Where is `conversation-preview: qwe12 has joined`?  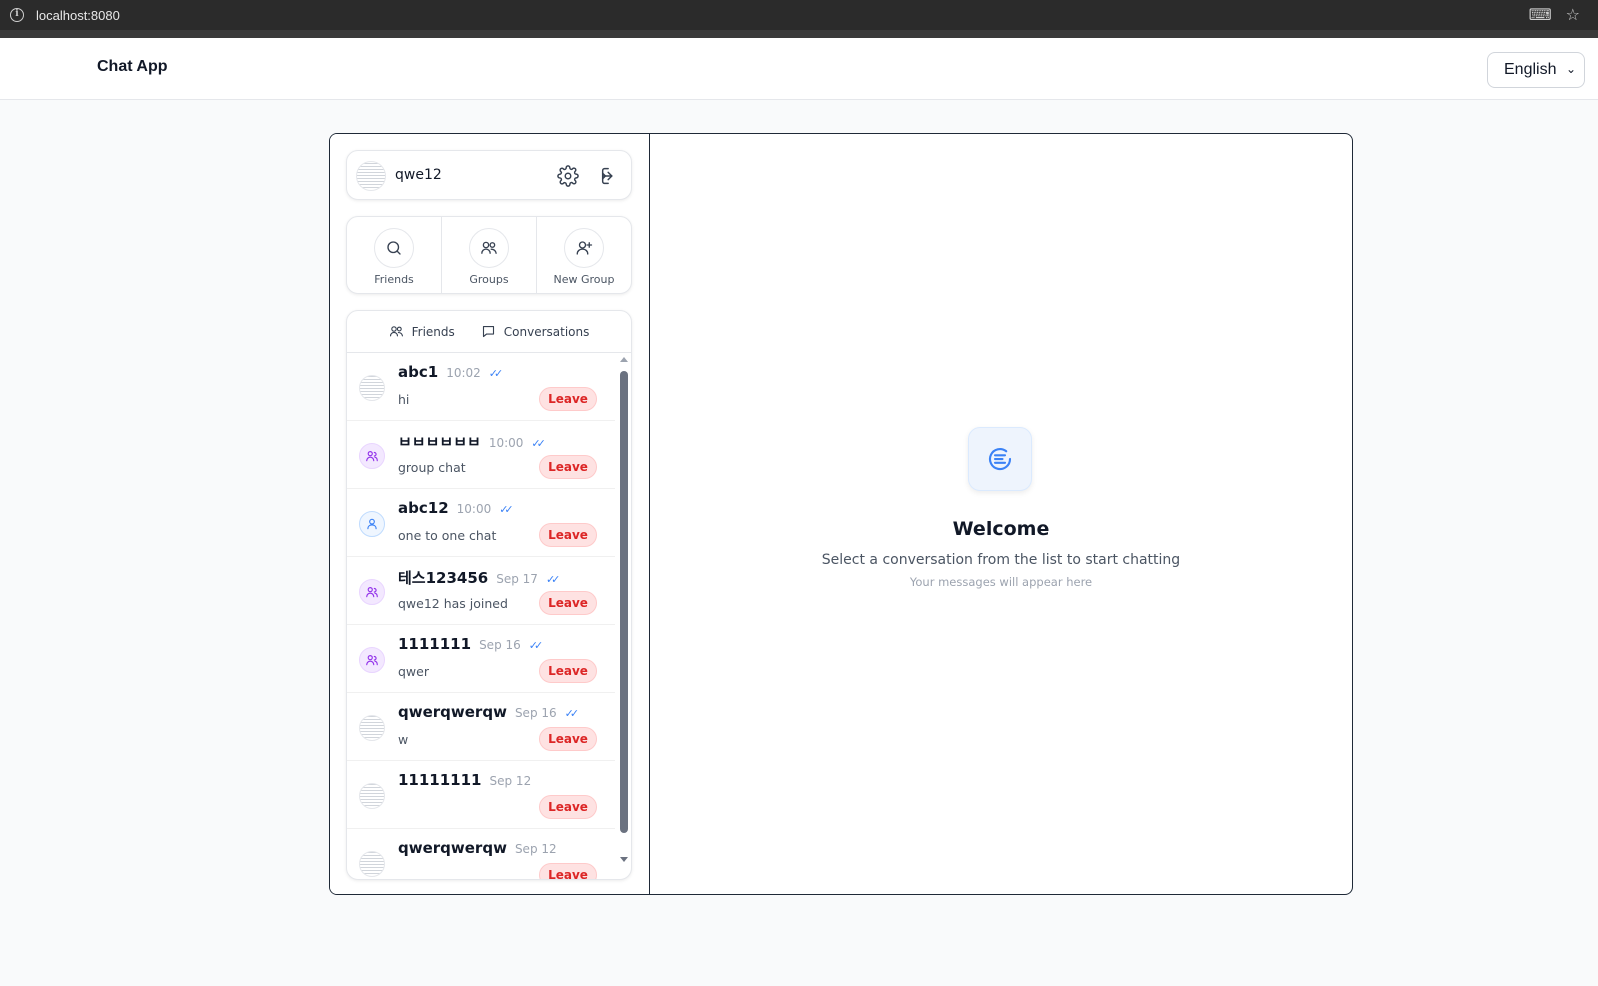
conversation-preview: qwe12 has joined is located at coordinates (453, 603).